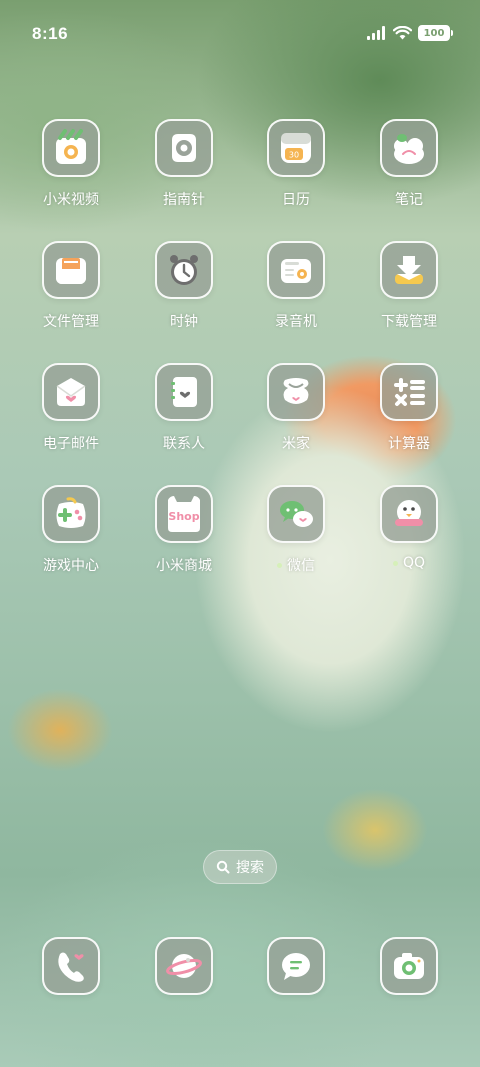 The height and width of the screenshot is (1067, 480). Describe the element at coordinates (71, 392) in the screenshot. I see `mail-icon` at that location.